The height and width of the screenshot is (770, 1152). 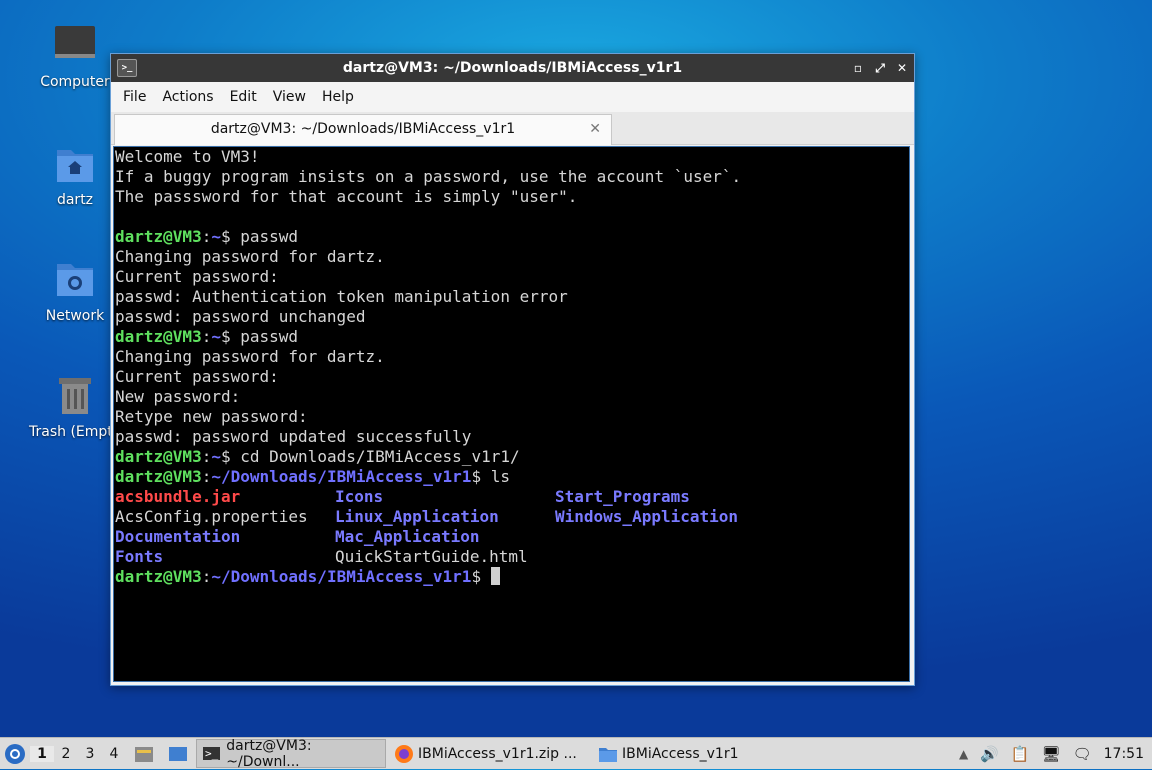 I want to click on clipboard-icon: 📋, so click(x=1020, y=754).